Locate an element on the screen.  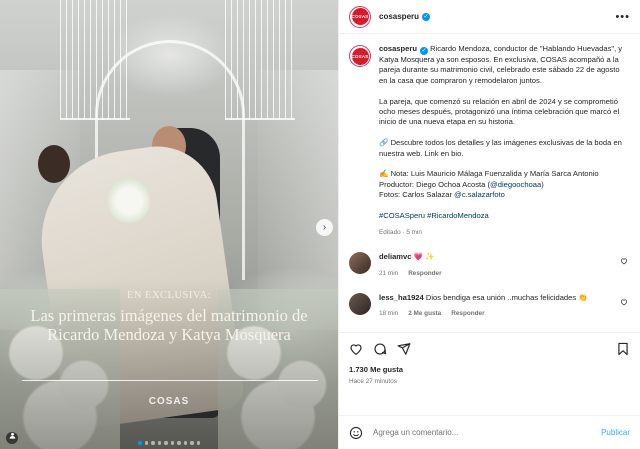
mention-link: @c.salazarfoto is located at coordinates (479, 194).